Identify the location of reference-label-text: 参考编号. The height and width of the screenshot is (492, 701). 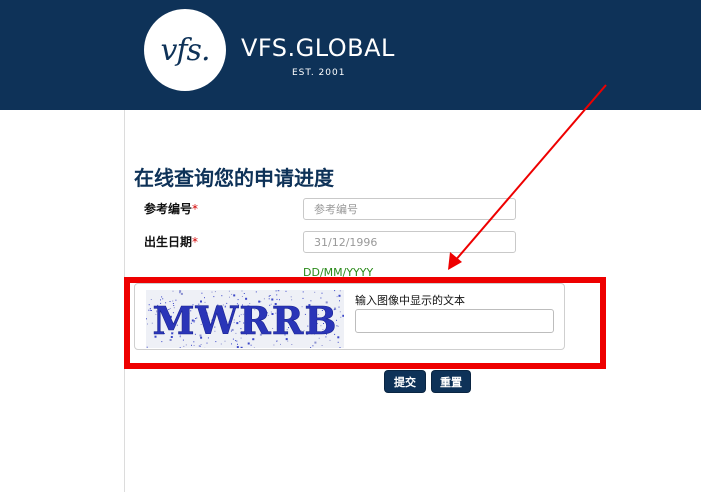
(168, 209).